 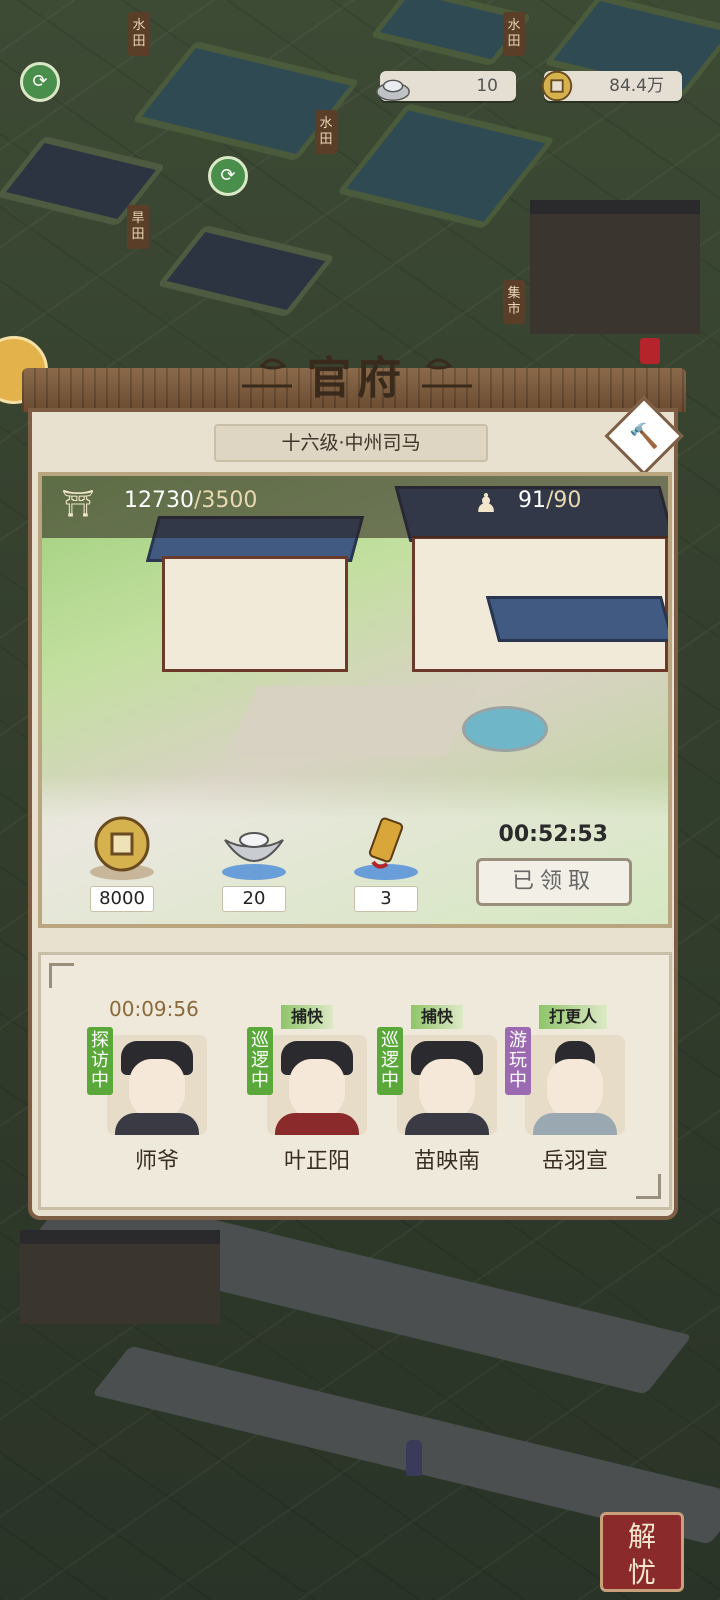 What do you see at coordinates (226, 500) in the screenshot?
I see `prestige-max: /3500` at bounding box center [226, 500].